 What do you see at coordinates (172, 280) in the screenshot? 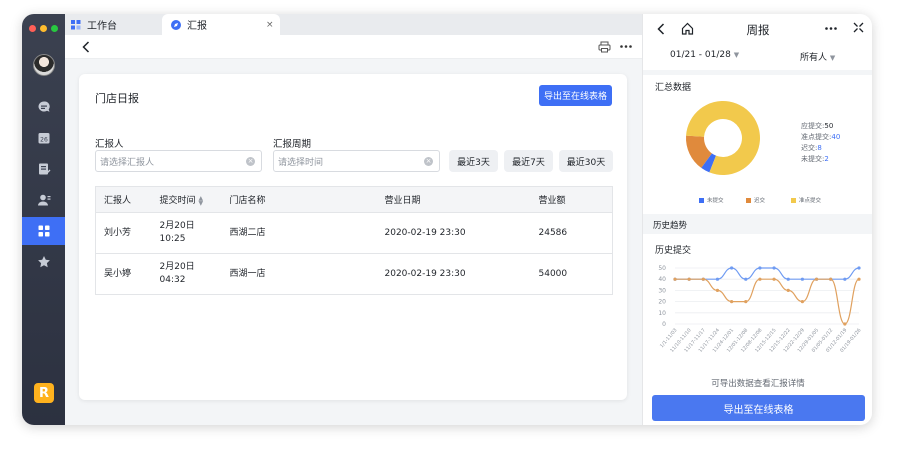
I see `submit-clock: 04:32` at bounding box center [172, 280].